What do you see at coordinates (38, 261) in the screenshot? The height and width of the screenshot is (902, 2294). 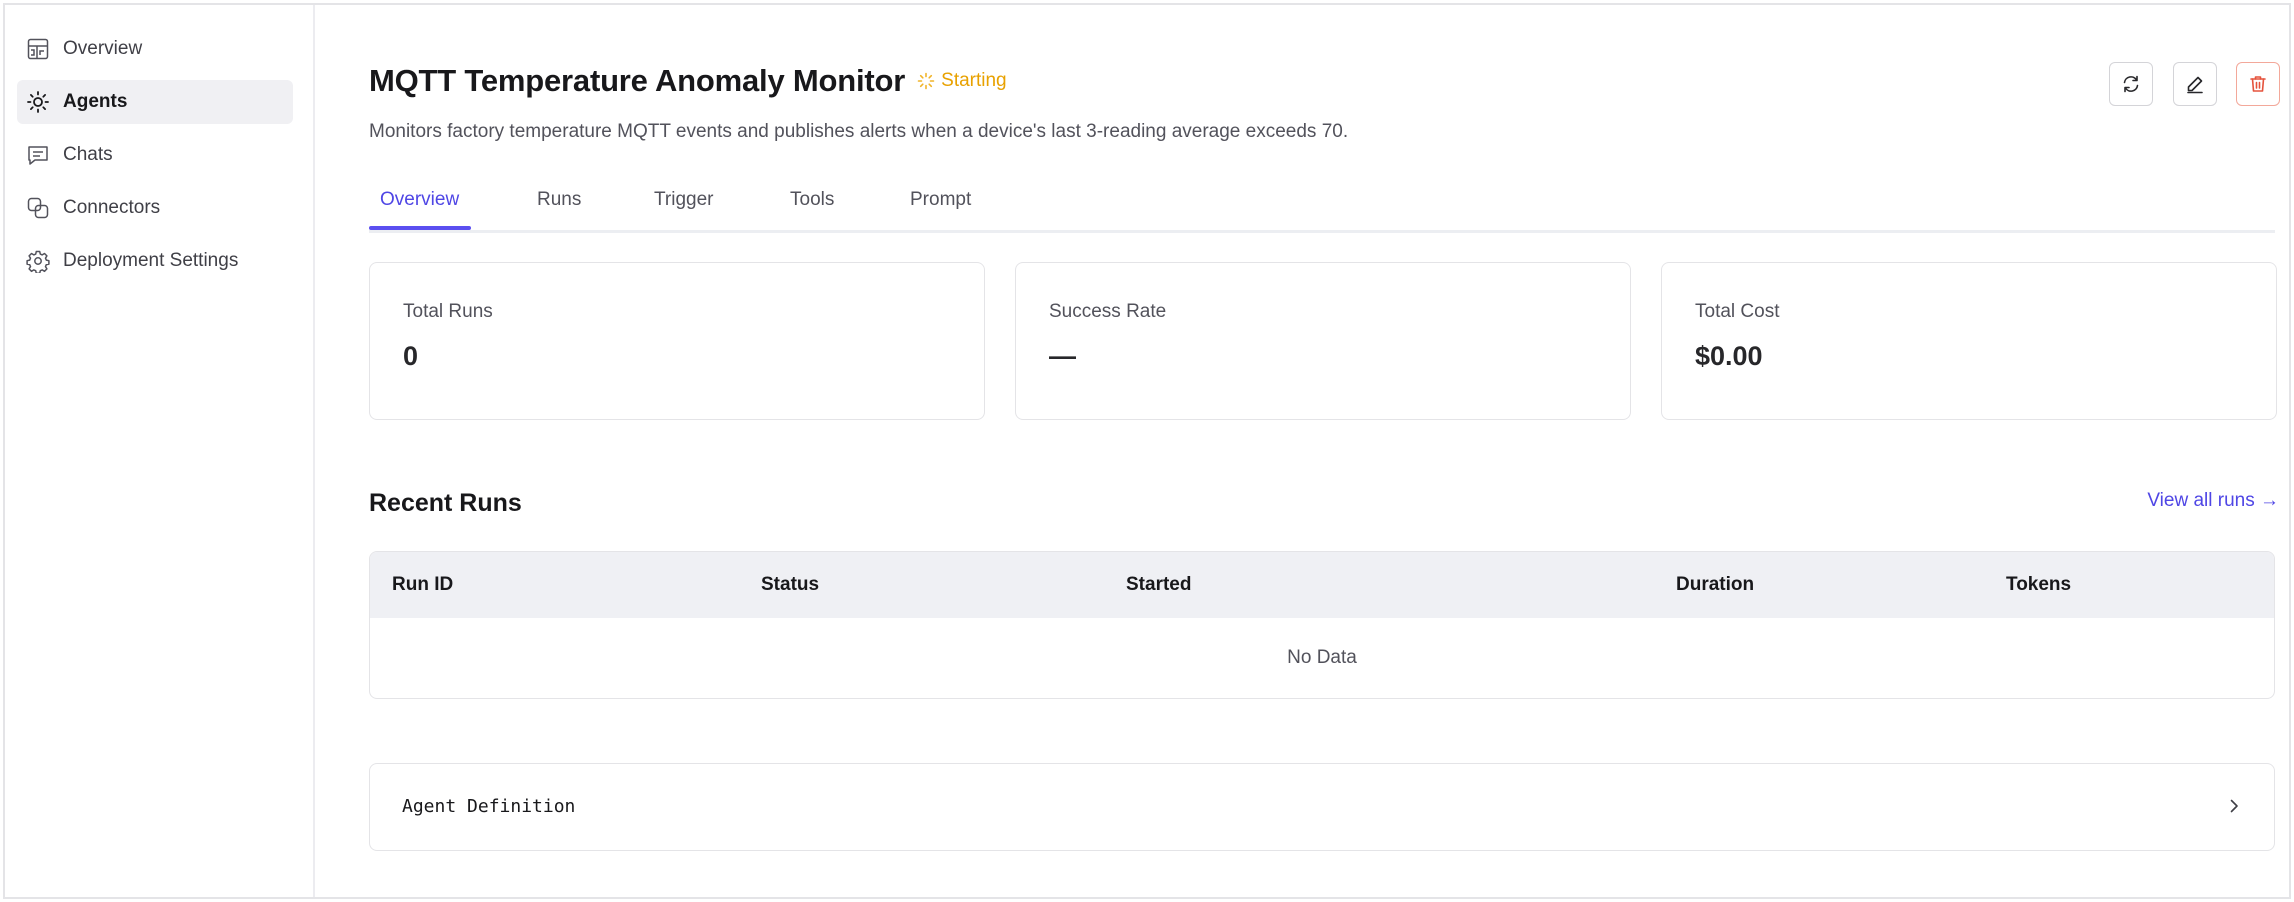 I see `gear-icon` at bounding box center [38, 261].